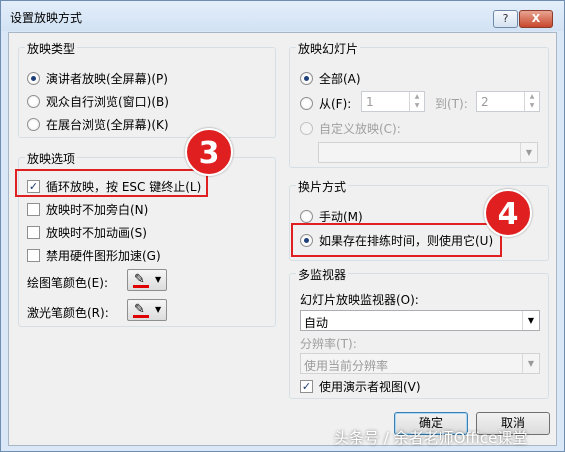  What do you see at coordinates (51, 158) in the screenshot?
I see `show-options-legend: 放映选项` at bounding box center [51, 158].